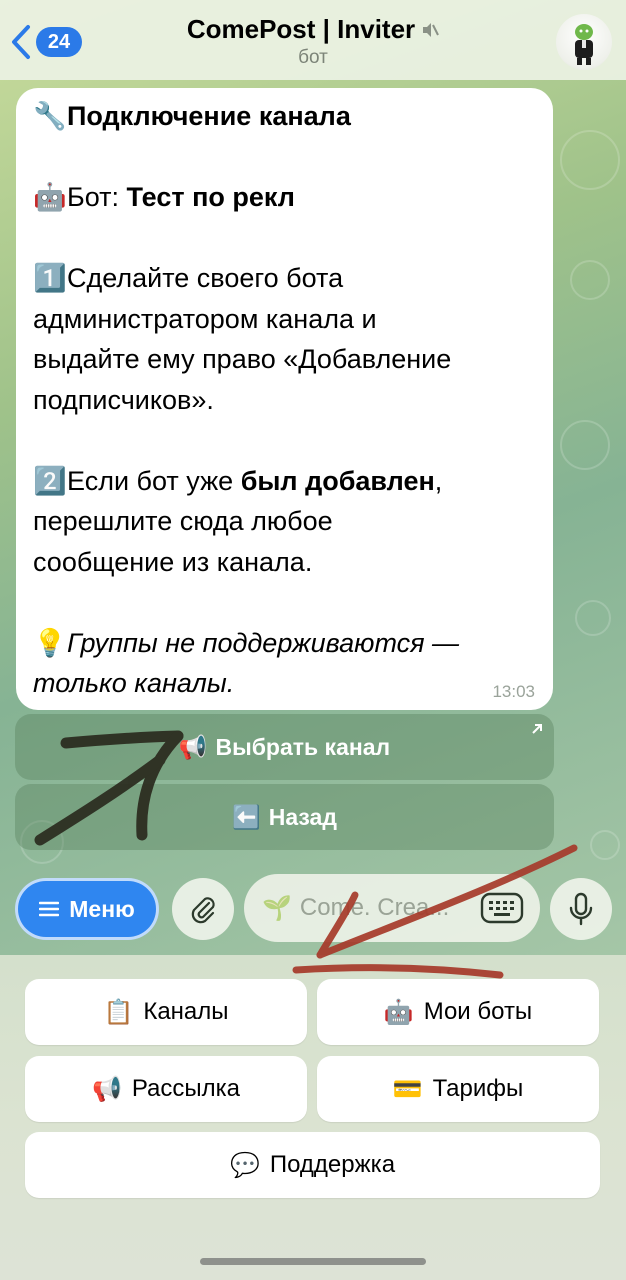  Describe the element at coordinates (242, 359) in the screenshot. I see `step1-line3: выдайте ему право «Добавление` at that location.